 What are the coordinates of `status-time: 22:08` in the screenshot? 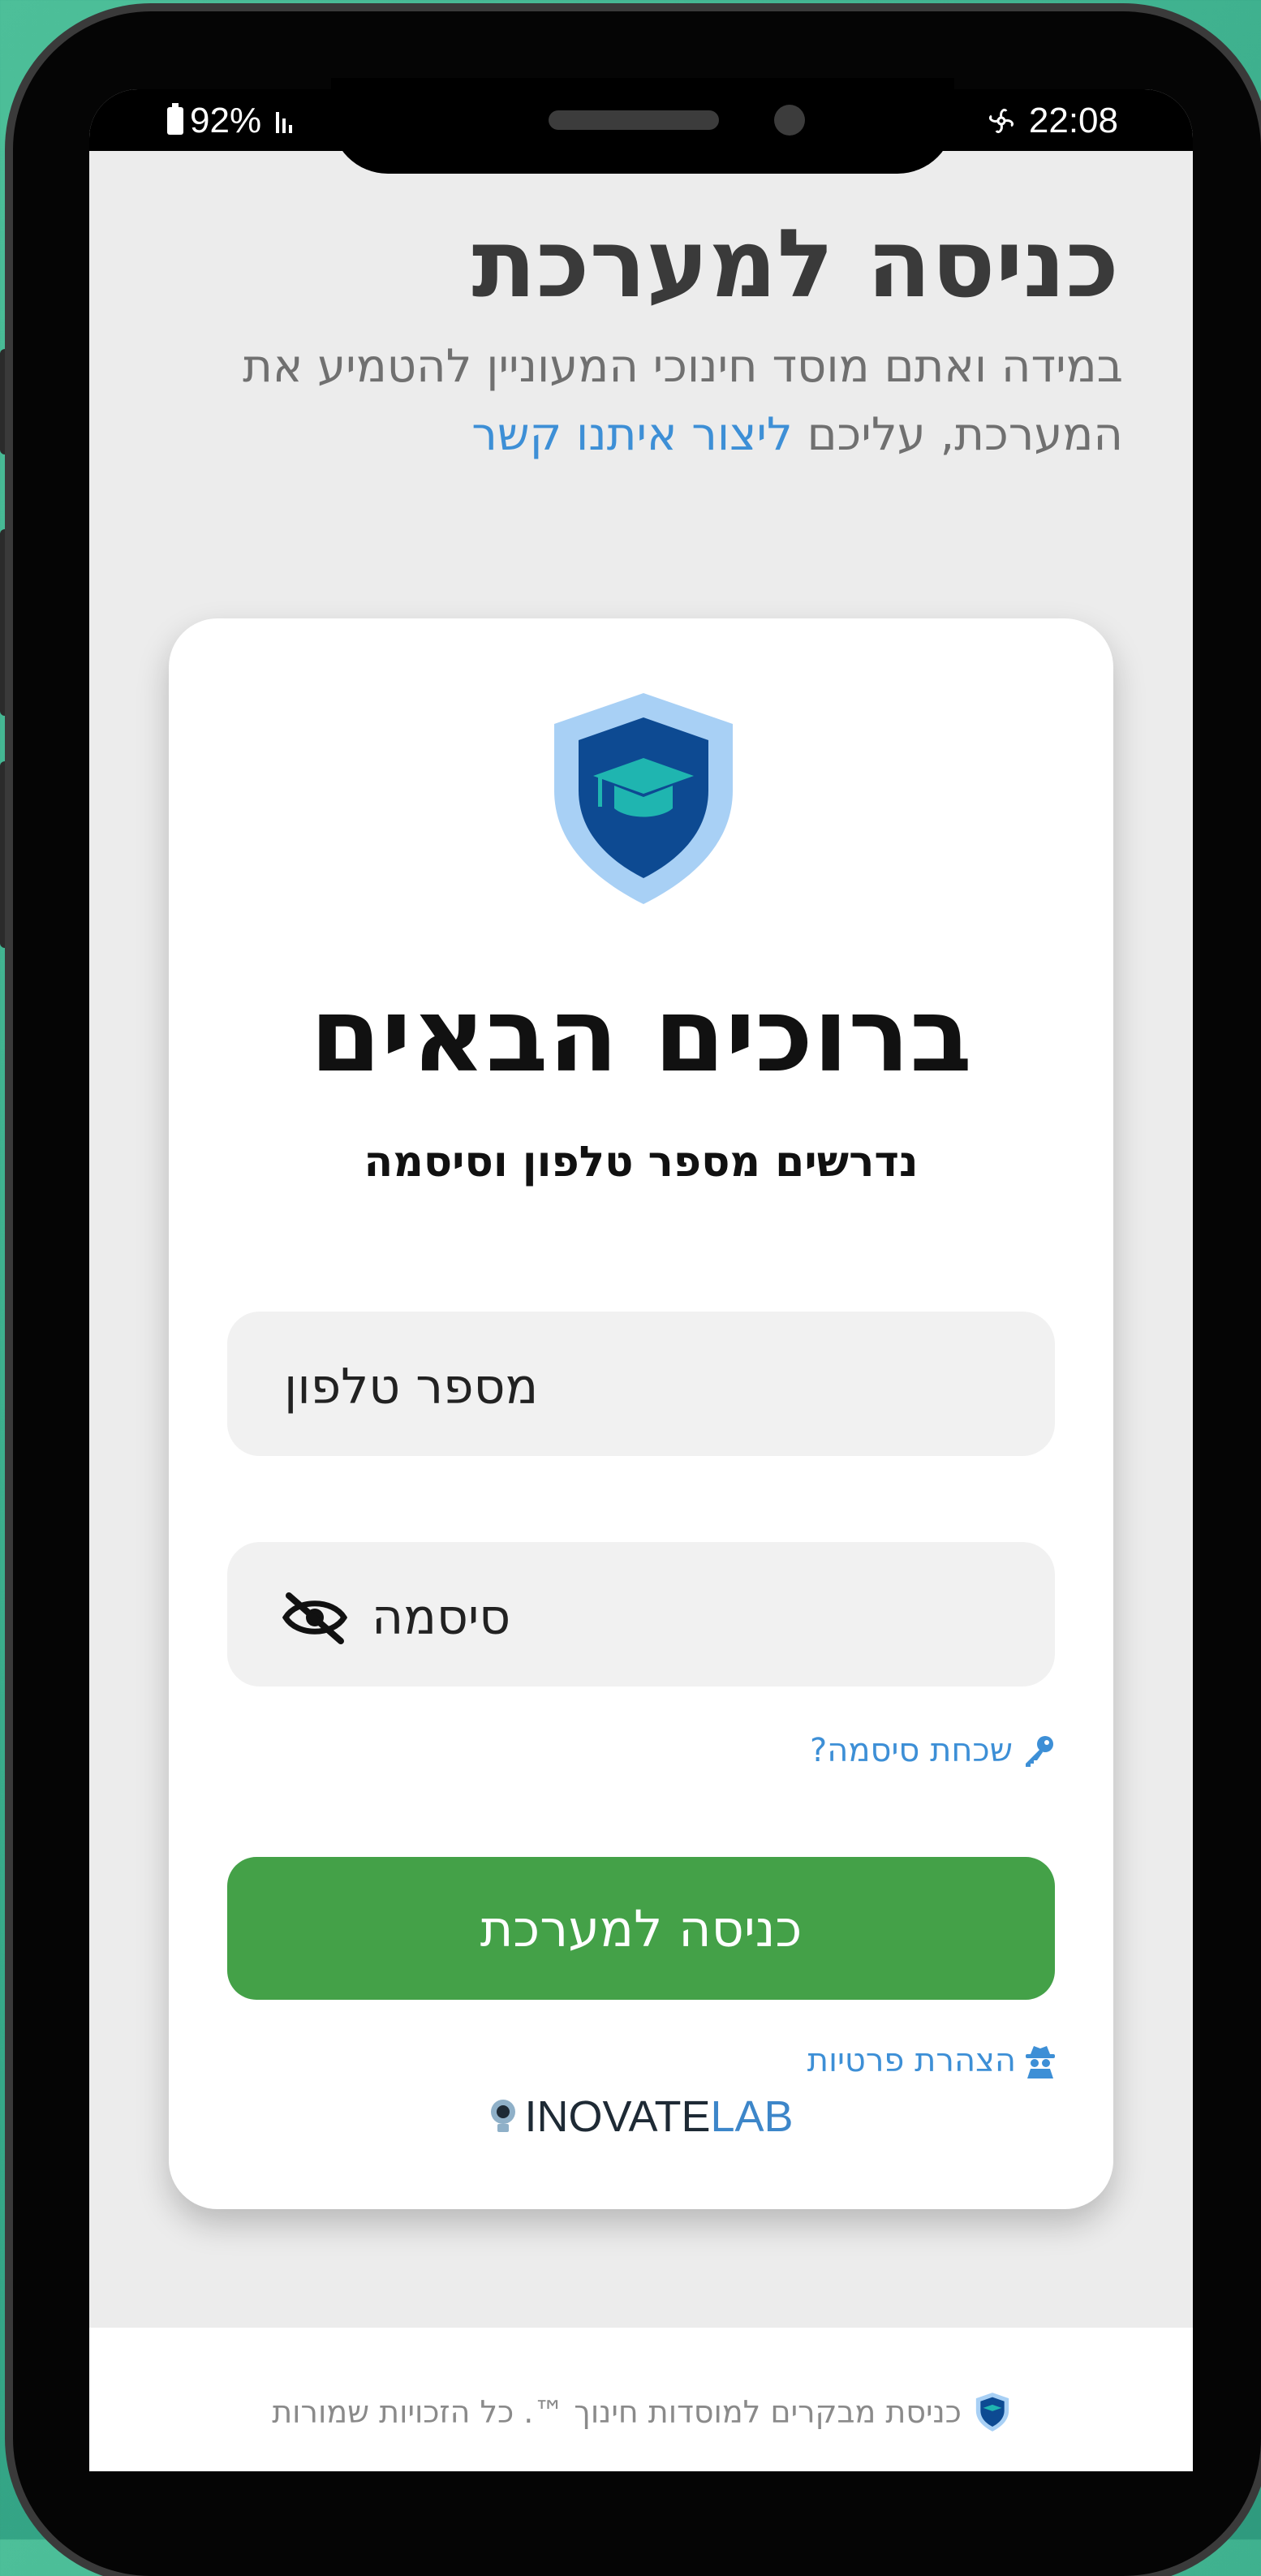 It's located at (1073, 121).